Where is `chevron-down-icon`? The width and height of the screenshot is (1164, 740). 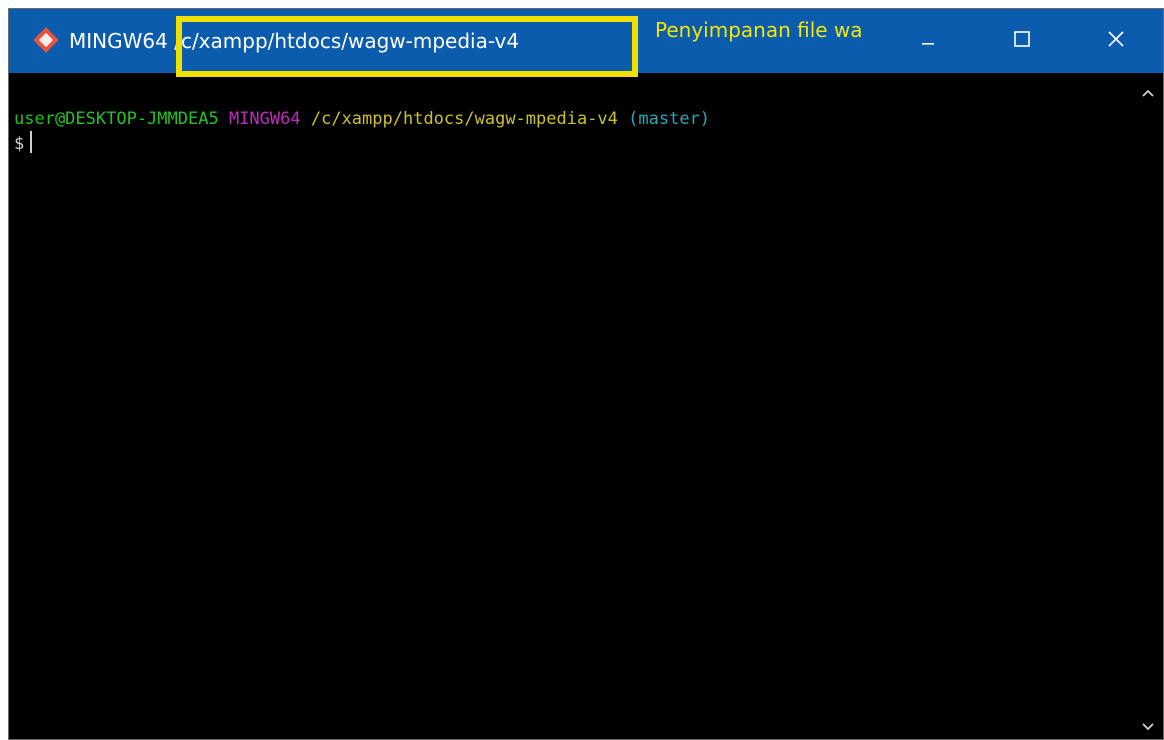 chevron-down-icon is located at coordinates (1148, 728).